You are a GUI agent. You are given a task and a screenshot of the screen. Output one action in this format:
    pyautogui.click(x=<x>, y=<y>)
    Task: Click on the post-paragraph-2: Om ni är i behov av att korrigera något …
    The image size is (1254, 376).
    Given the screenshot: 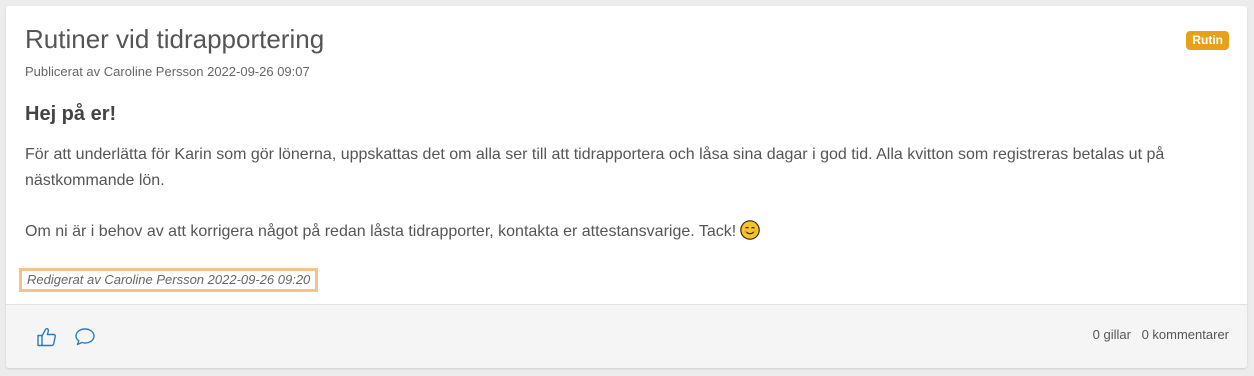 What is the action you would take?
    pyautogui.click(x=630, y=232)
    